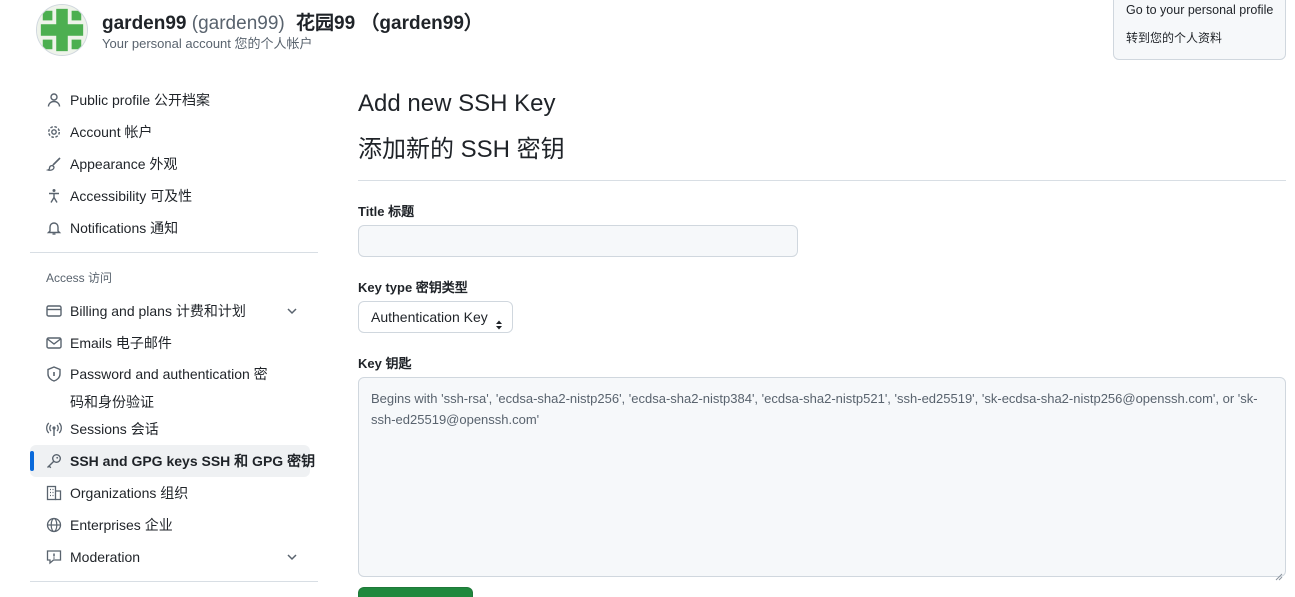 This screenshot has height=597, width=1295. I want to click on sidebar-item-billing: Billing and plans 计费和计划, so click(170, 311).